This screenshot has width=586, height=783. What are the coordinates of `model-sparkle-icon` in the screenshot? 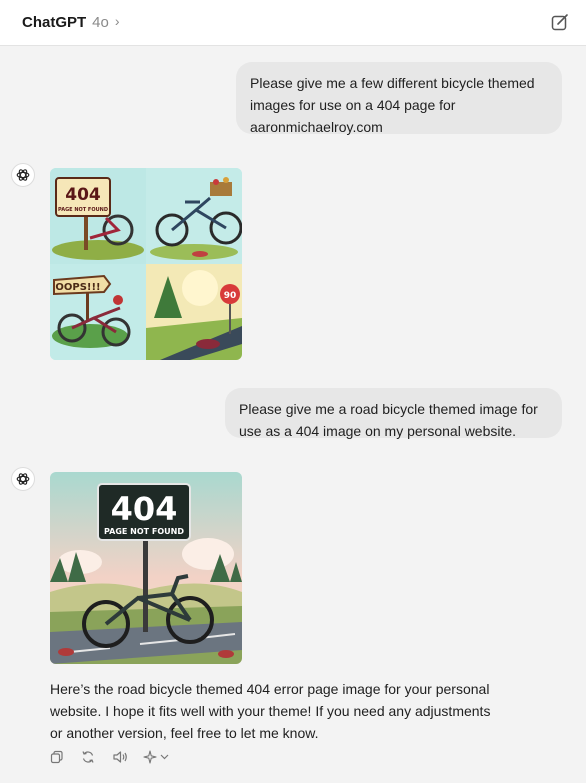 It's located at (157, 757).